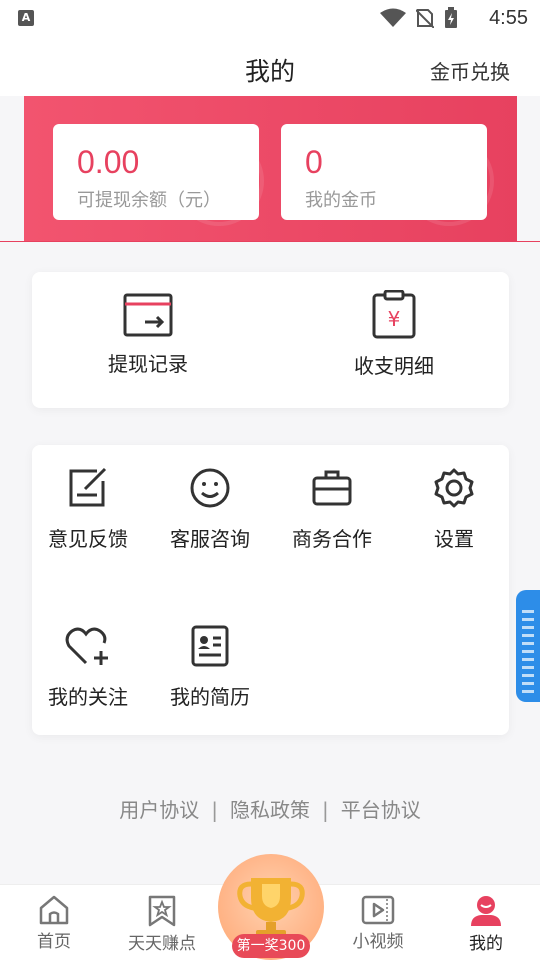  I want to click on nav-home-label: 首页, so click(54, 942).